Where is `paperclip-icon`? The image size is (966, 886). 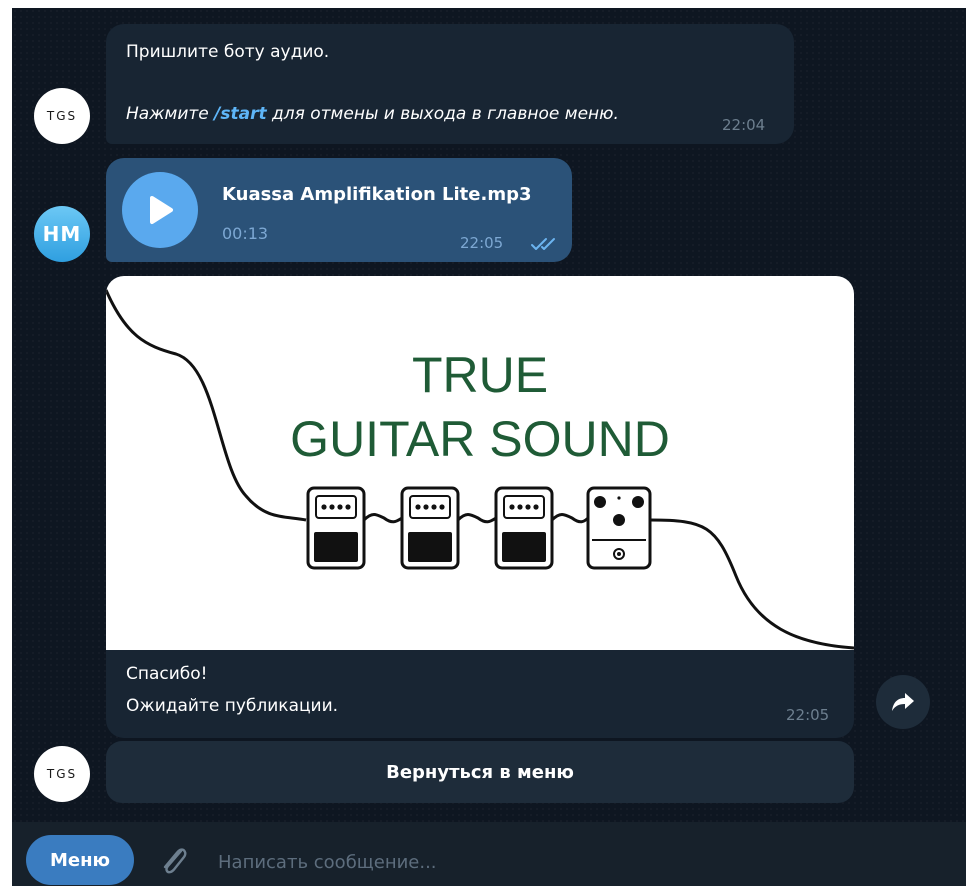 paperclip-icon is located at coordinates (174, 862).